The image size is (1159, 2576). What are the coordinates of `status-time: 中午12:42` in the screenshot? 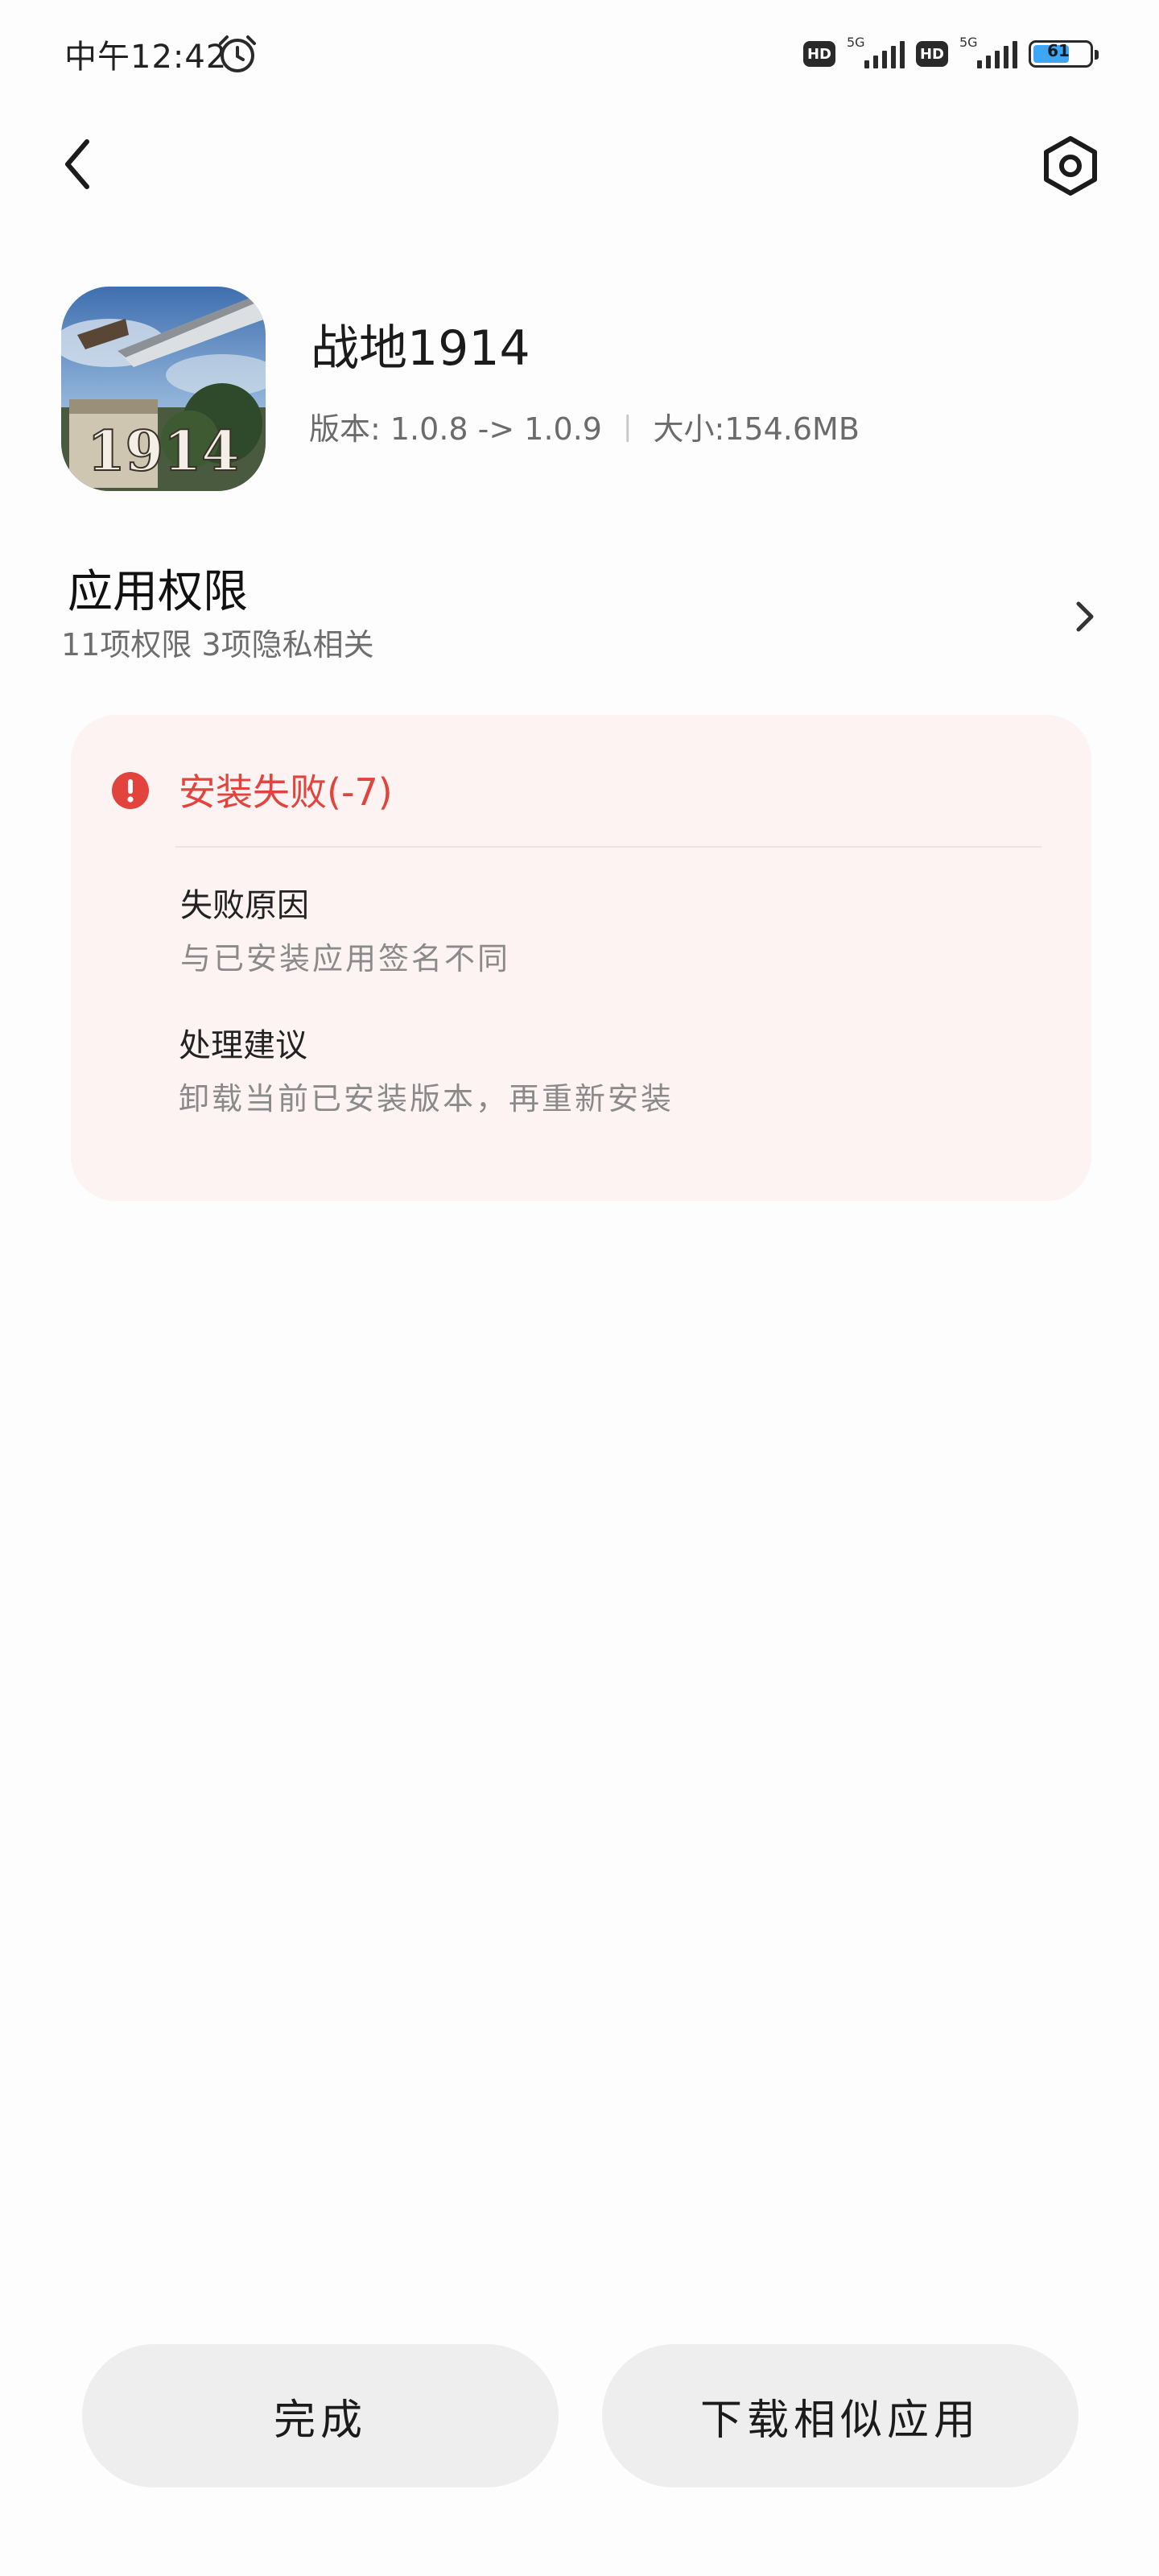 It's located at (146, 57).